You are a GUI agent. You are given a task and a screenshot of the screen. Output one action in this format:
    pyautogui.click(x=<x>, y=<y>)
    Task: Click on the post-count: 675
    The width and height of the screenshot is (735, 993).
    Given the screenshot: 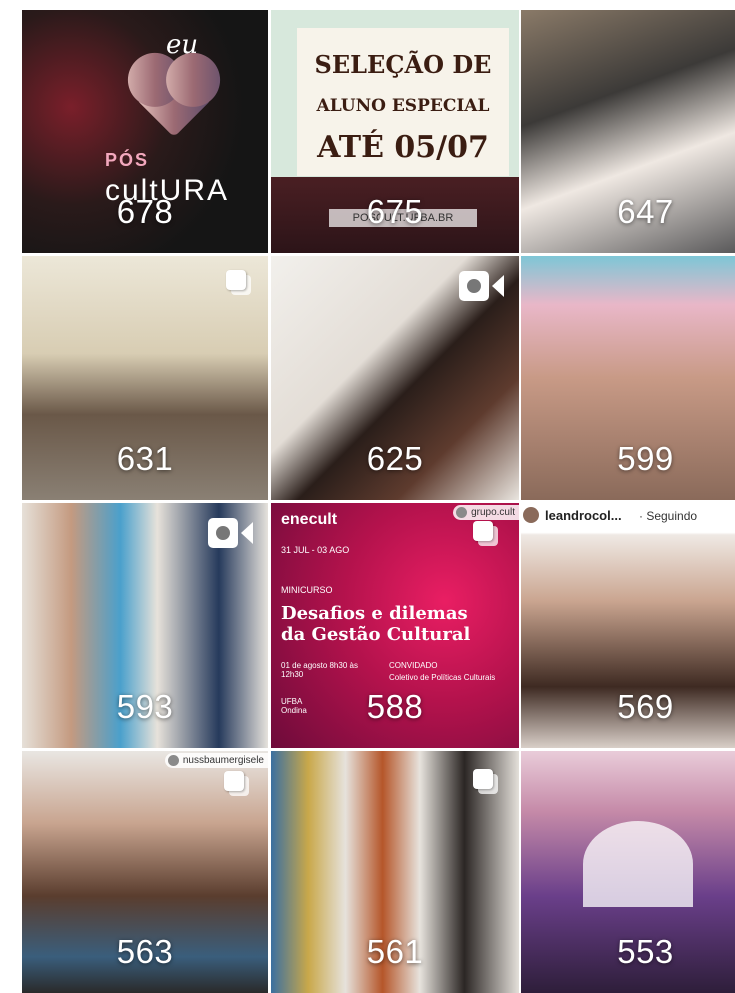 What is the action you would take?
    pyautogui.click(x=395, y=211)
    